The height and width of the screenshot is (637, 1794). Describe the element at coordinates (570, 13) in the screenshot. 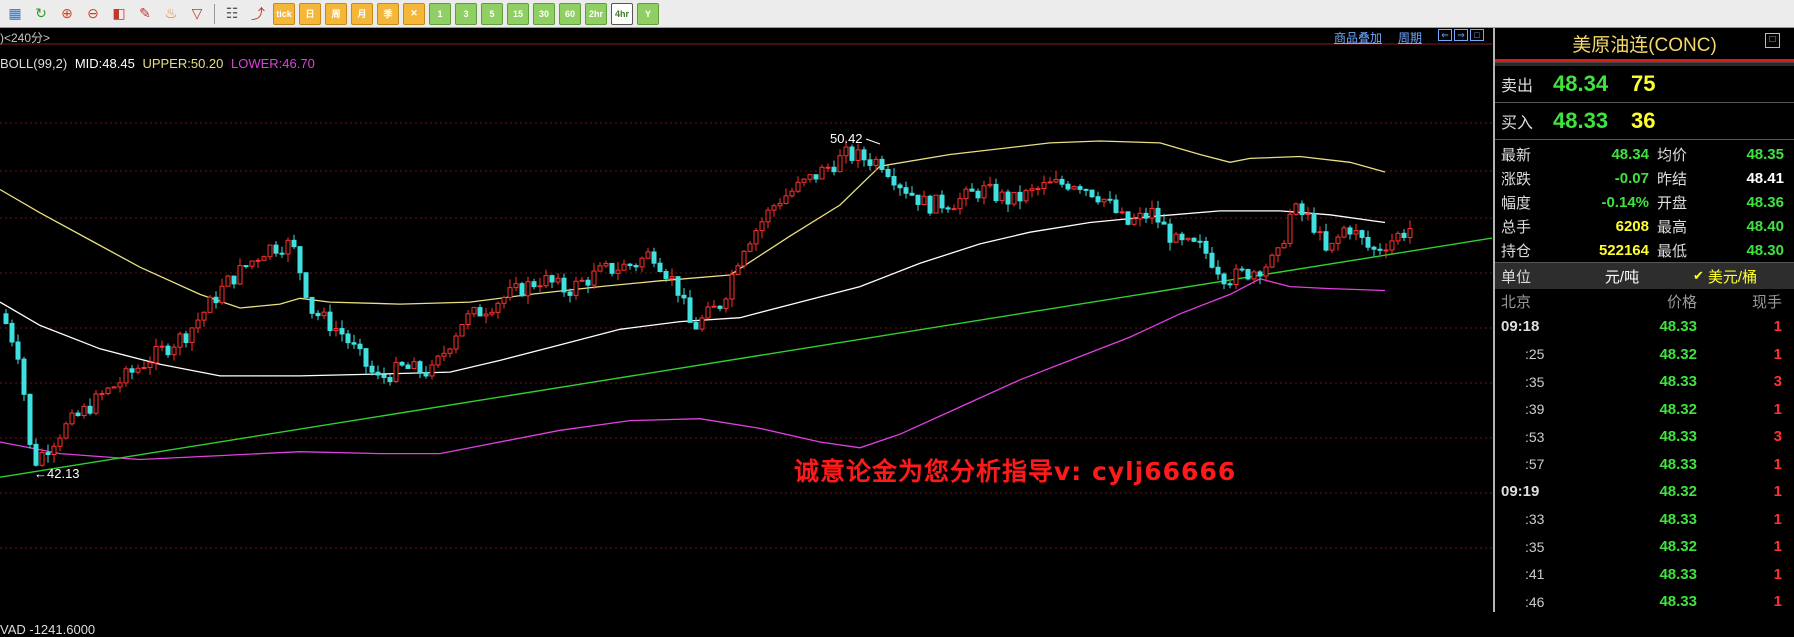

I see `min60-button: 60` at that location.